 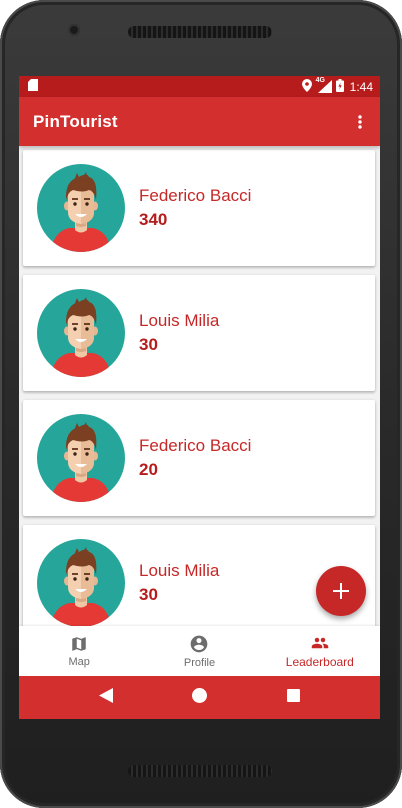 What do you see at coordinates (33, 86) in the screenshot?
I see `sd-card-icon` at bounding box center [33, 86].